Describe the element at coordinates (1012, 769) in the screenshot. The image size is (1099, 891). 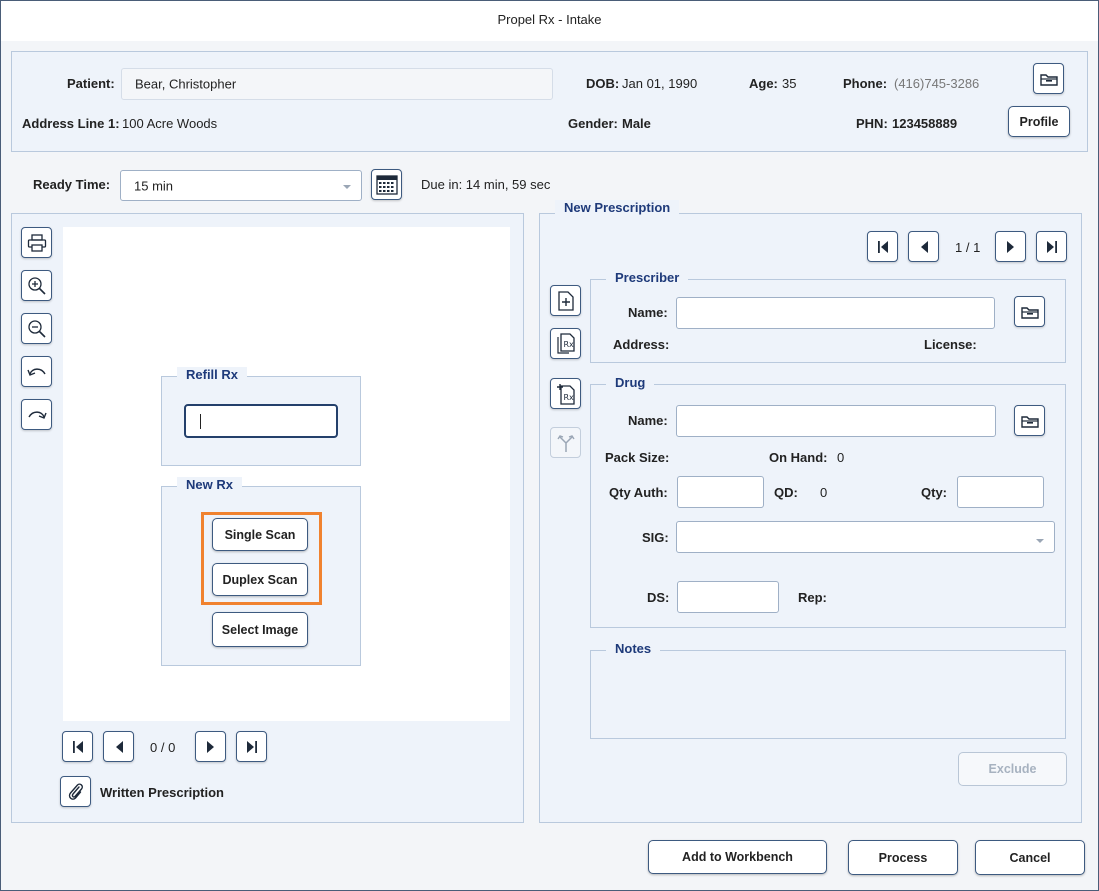
I see `exclude-button: Exclude` at that location.